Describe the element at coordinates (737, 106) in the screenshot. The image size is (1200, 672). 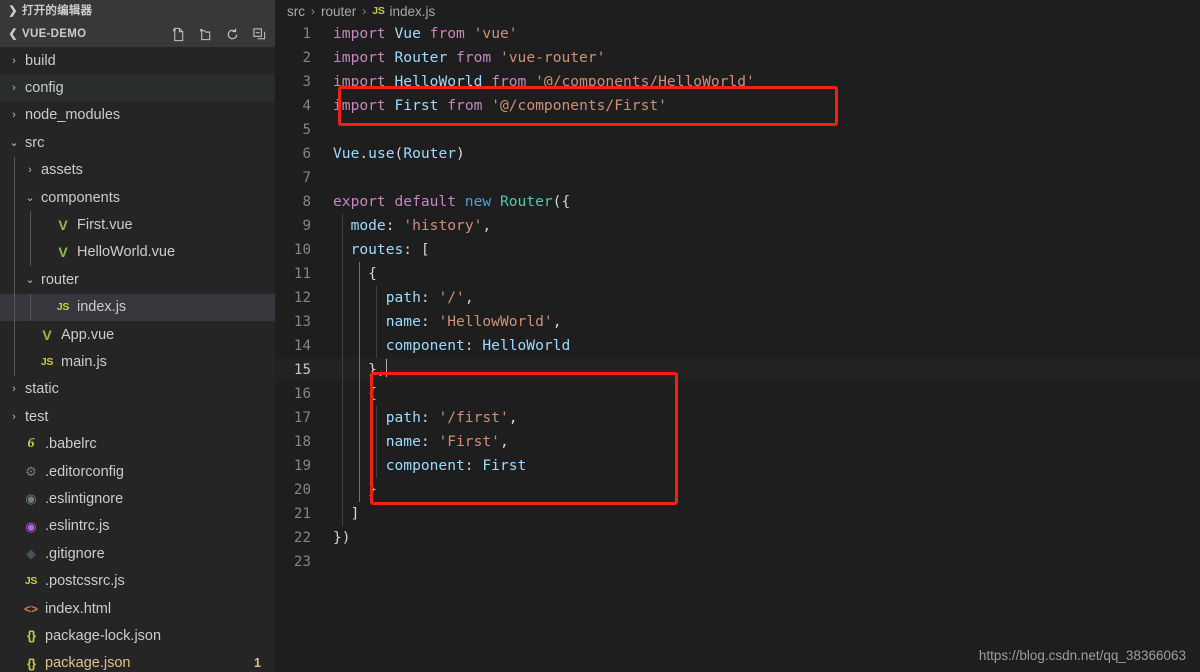
I see `code-line: 4 import First from '@/components/First'` at that location.